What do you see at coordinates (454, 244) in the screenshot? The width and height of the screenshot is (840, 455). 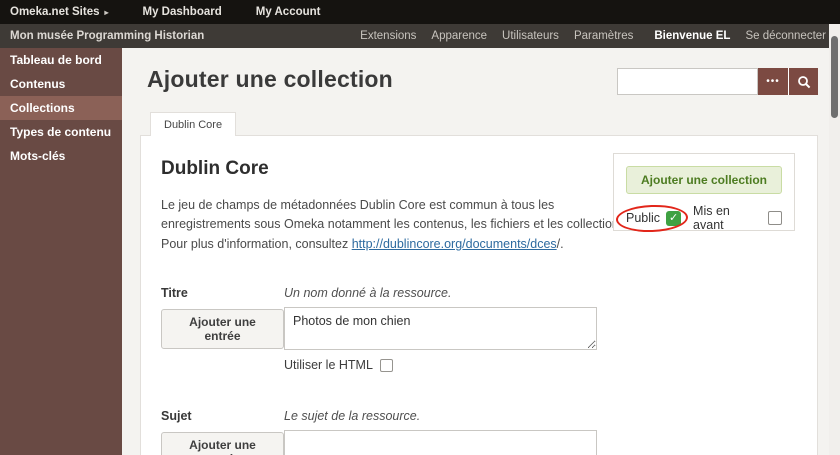 I see `dublincore-link: http://dublincore.org/documents/dces` at bounding box center [454, 244].